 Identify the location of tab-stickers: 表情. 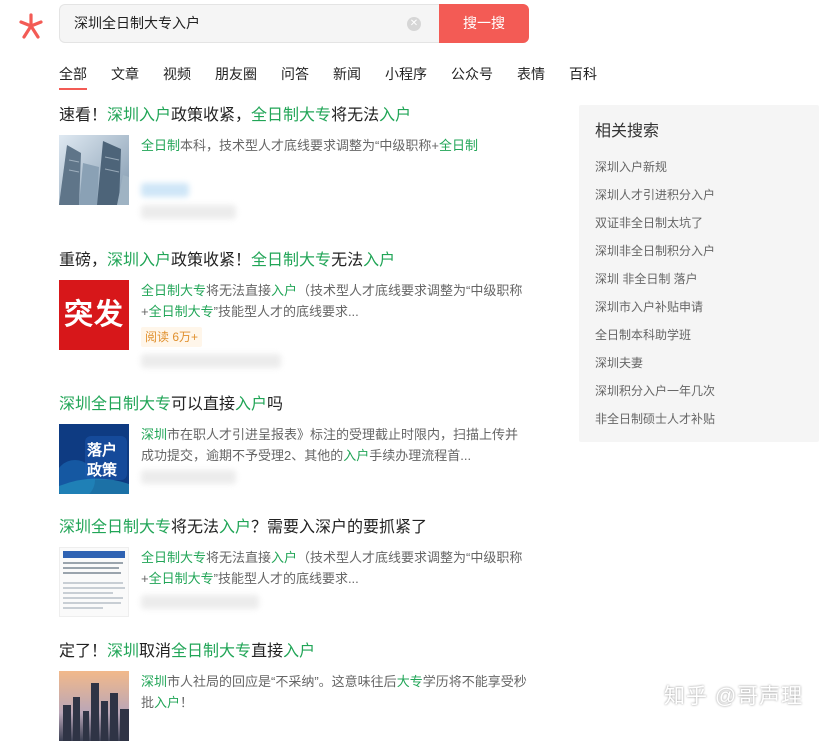
(531, 74).